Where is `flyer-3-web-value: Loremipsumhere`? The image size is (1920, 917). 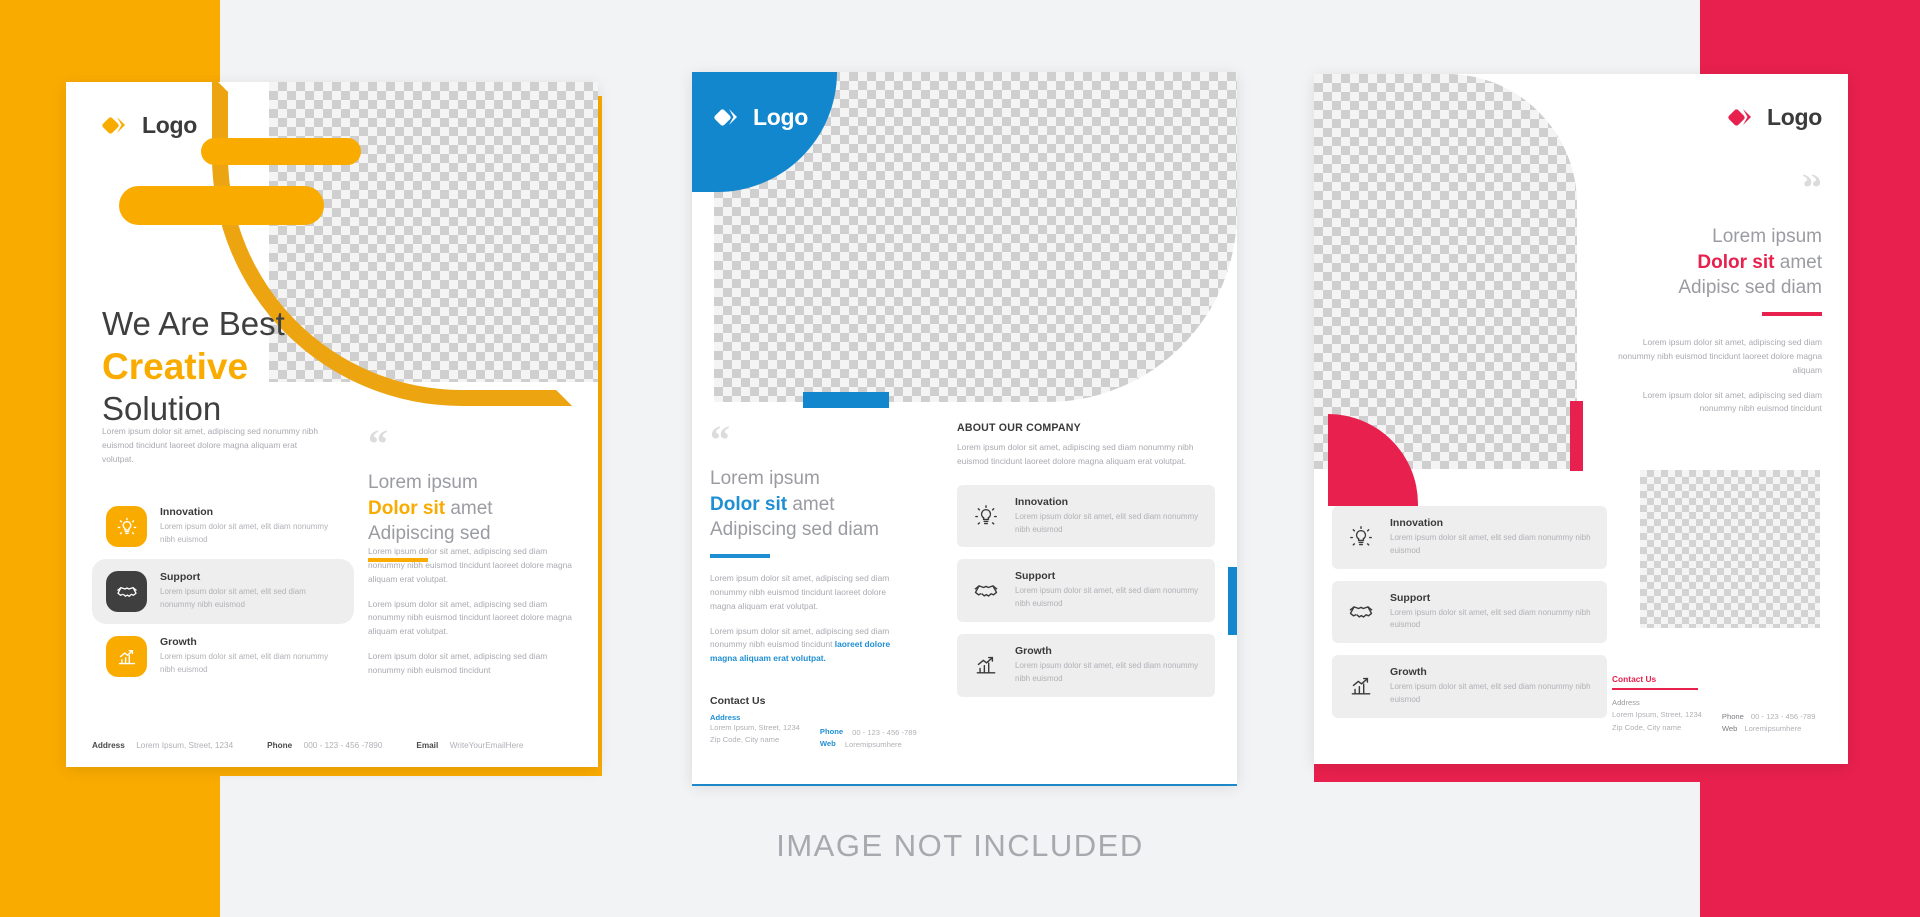
flyer-3-web-value: Loremipsumhere is located at coordinates (1773, 729).